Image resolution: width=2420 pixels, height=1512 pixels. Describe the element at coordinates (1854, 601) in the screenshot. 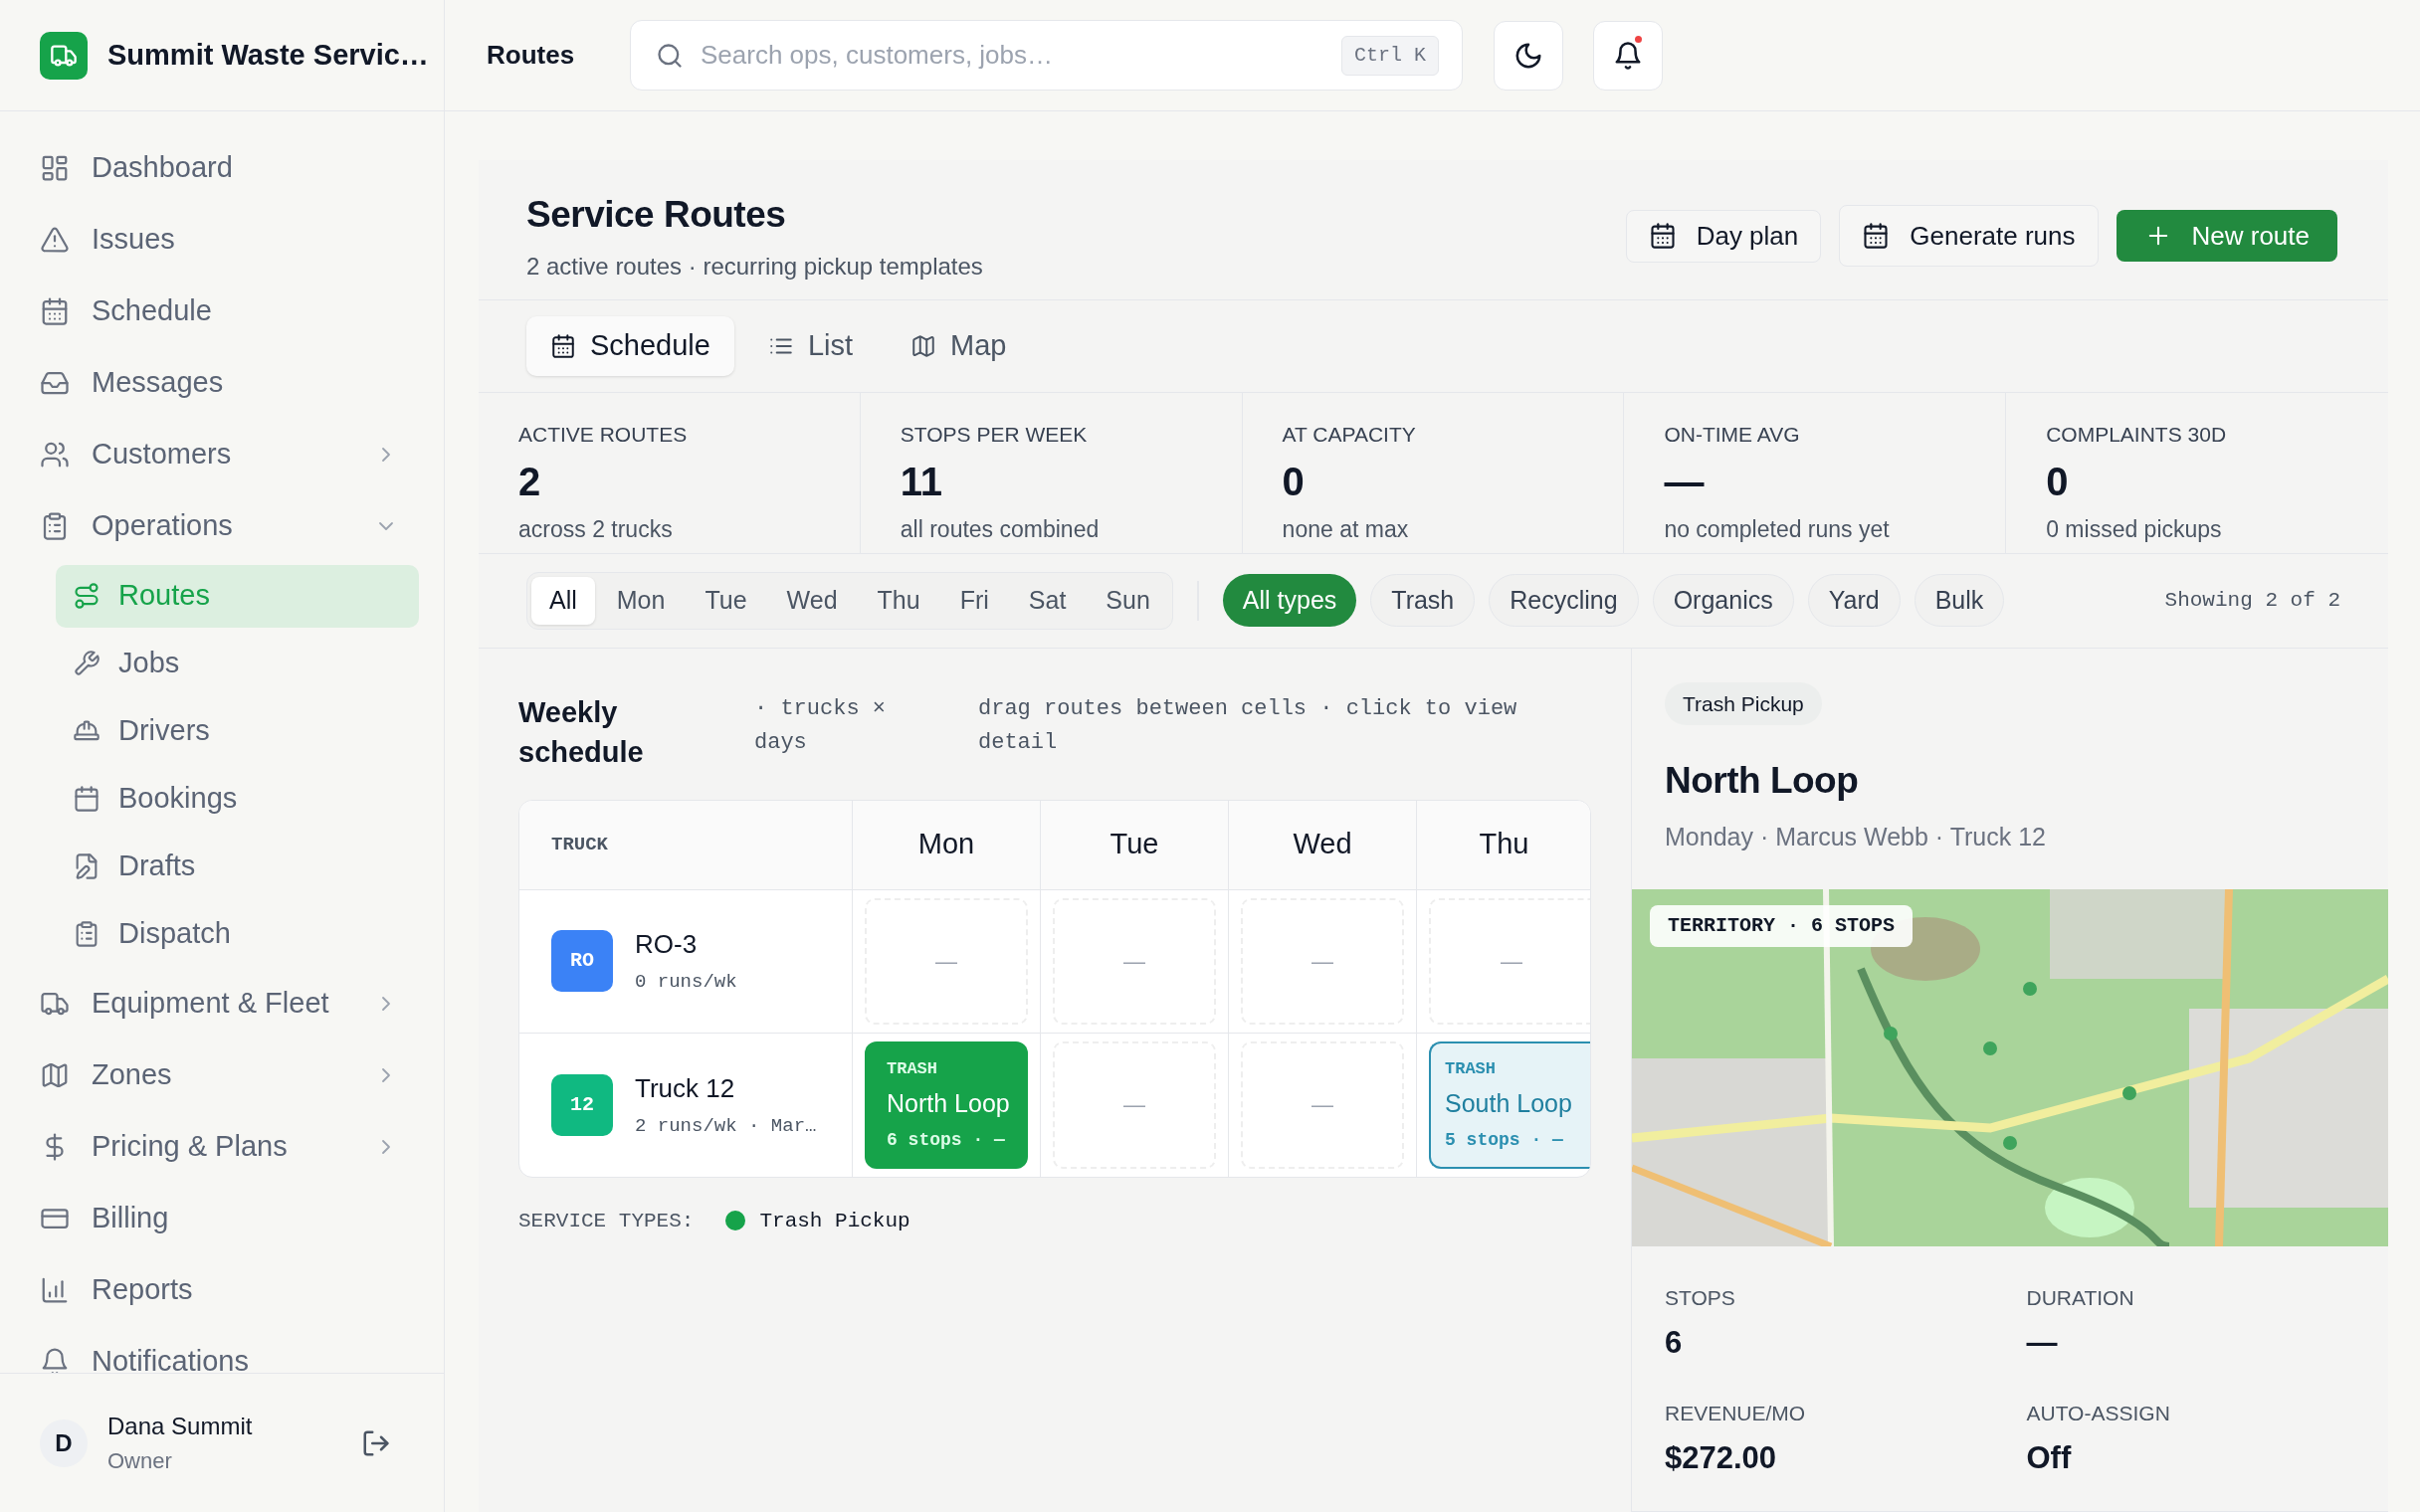

I see `type-filter-chip: Yard` at that location.